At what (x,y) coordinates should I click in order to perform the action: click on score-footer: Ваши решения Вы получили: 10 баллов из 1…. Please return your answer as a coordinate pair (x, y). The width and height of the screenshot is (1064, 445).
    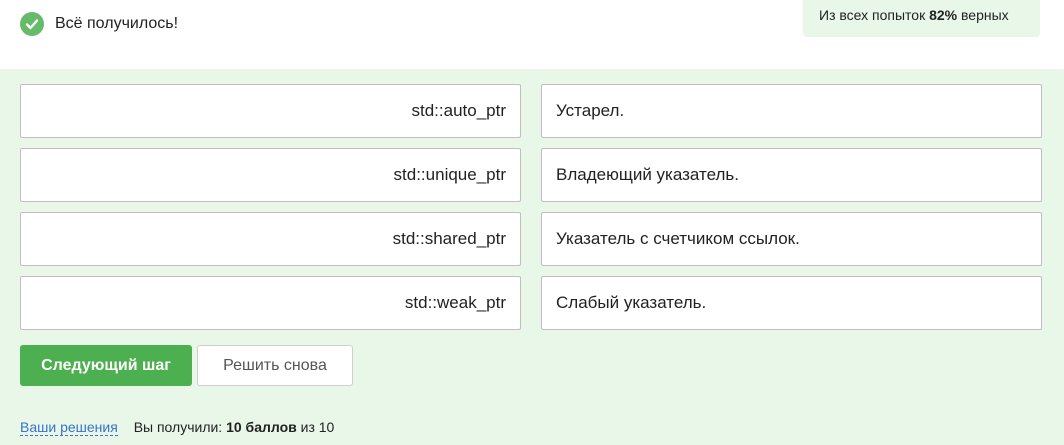
    Looking at the image, I should click on (177, 427).